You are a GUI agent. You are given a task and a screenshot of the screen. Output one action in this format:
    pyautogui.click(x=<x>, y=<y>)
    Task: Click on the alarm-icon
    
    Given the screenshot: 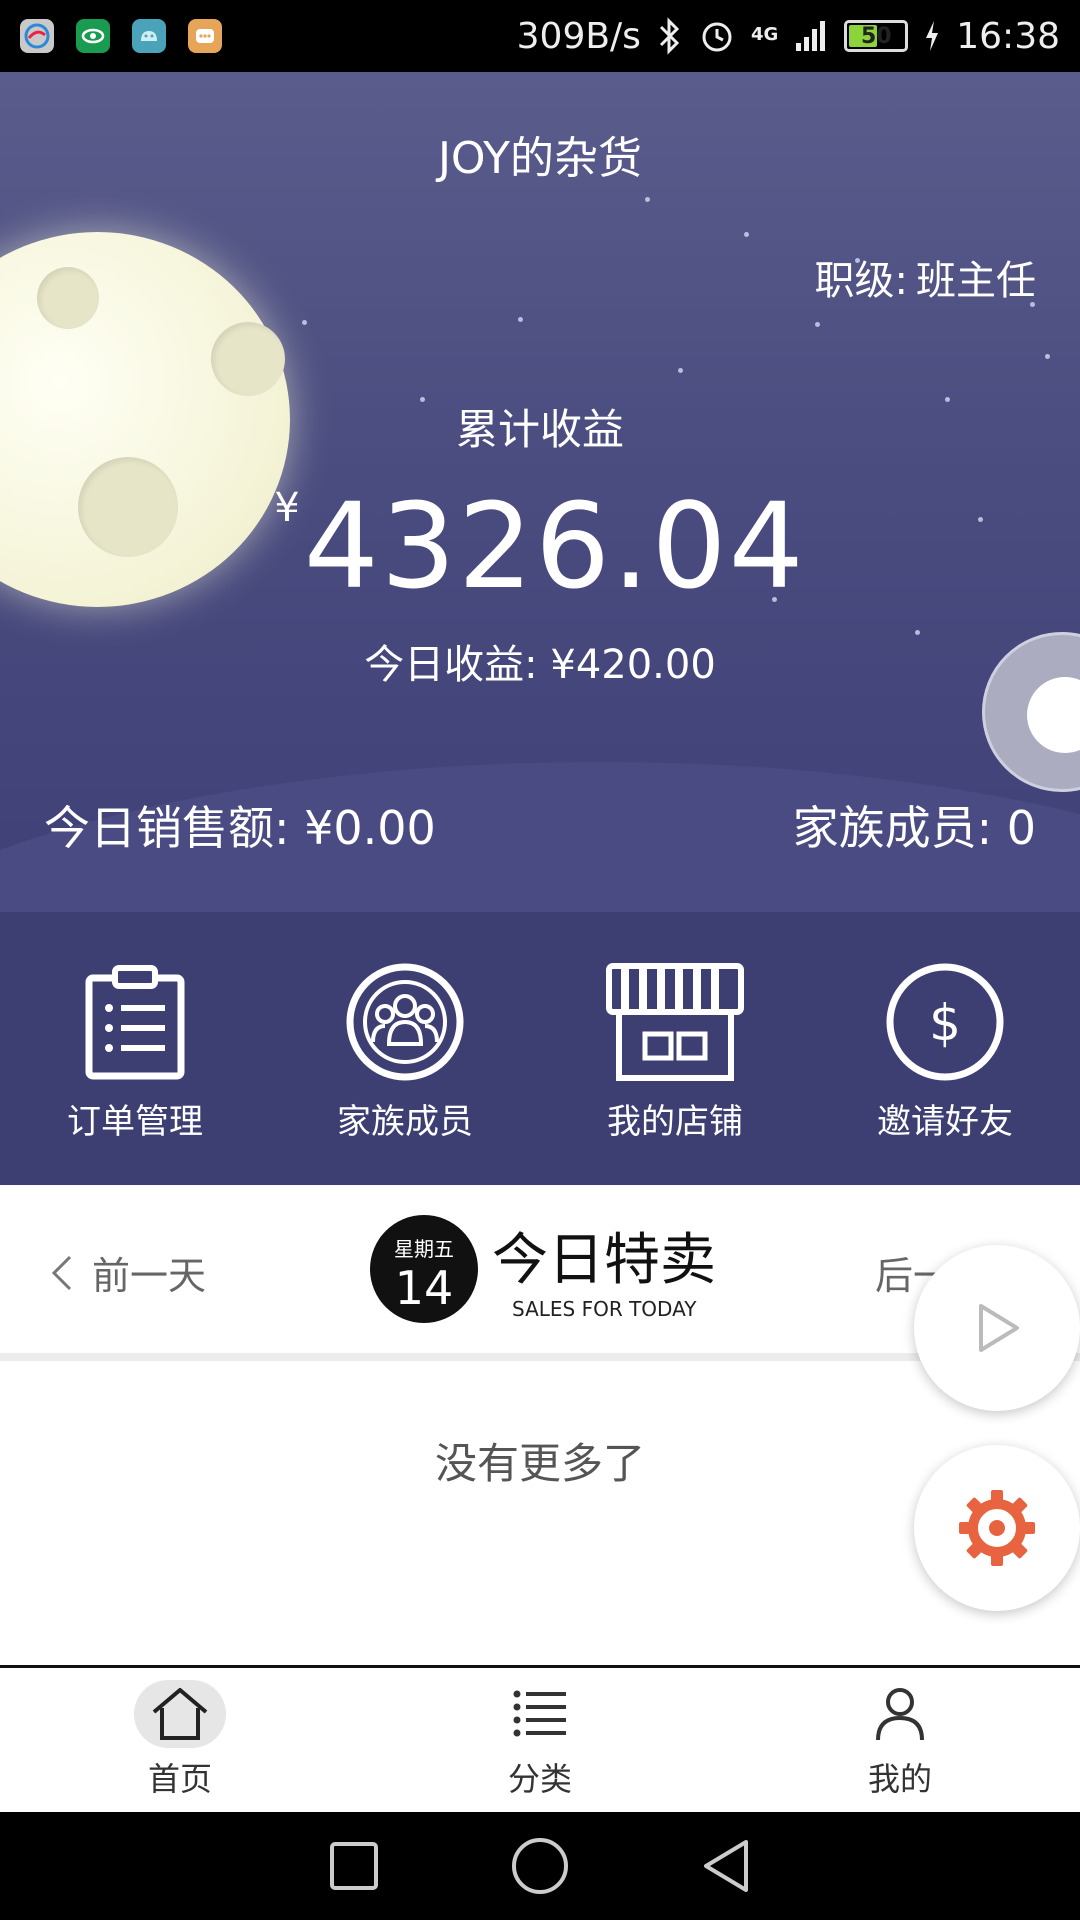 What is the action you would take?
    pyautogui.click(x=717, y=37)
    